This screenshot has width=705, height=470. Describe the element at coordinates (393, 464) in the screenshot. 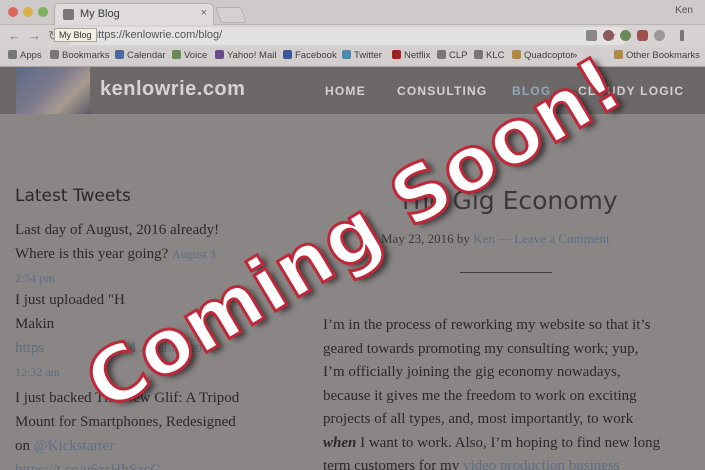

I see `post-text: term customers for my` at that location.